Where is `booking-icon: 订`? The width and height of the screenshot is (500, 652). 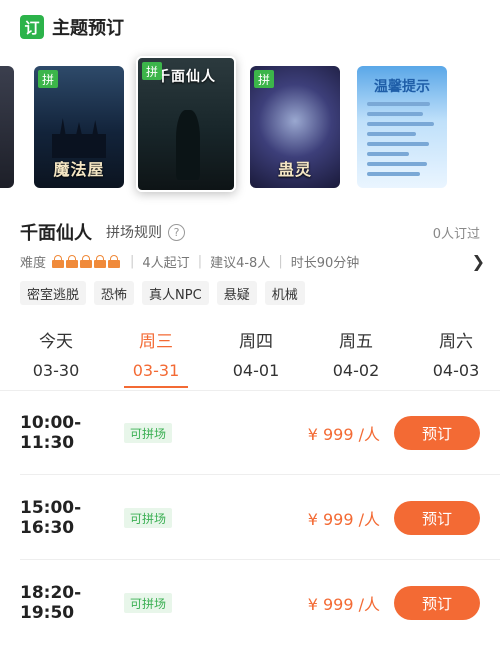
booking-icon: 订 is located at coordinates (32, 27).